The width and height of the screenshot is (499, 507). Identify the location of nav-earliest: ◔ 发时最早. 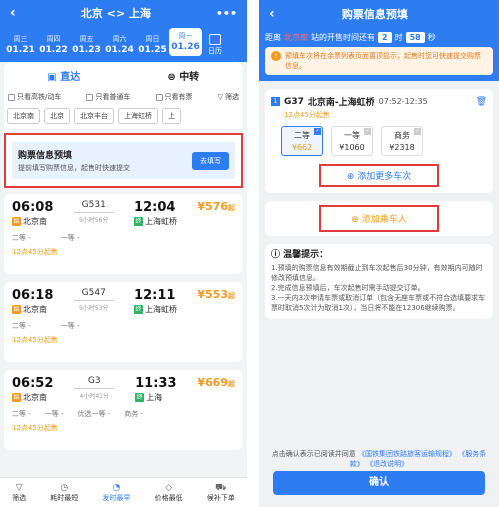
(116, 493).